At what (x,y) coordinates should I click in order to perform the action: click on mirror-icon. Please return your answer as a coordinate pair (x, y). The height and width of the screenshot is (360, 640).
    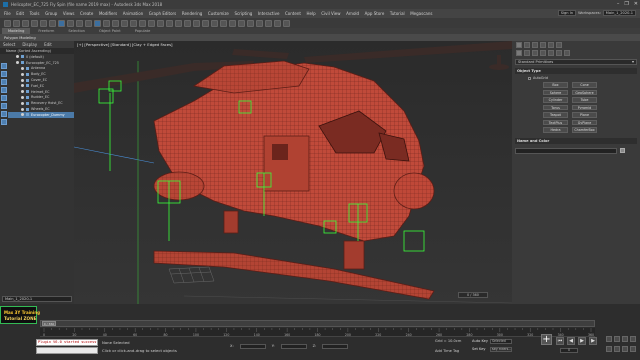
    Looking at the image, I should click on (205, 23).